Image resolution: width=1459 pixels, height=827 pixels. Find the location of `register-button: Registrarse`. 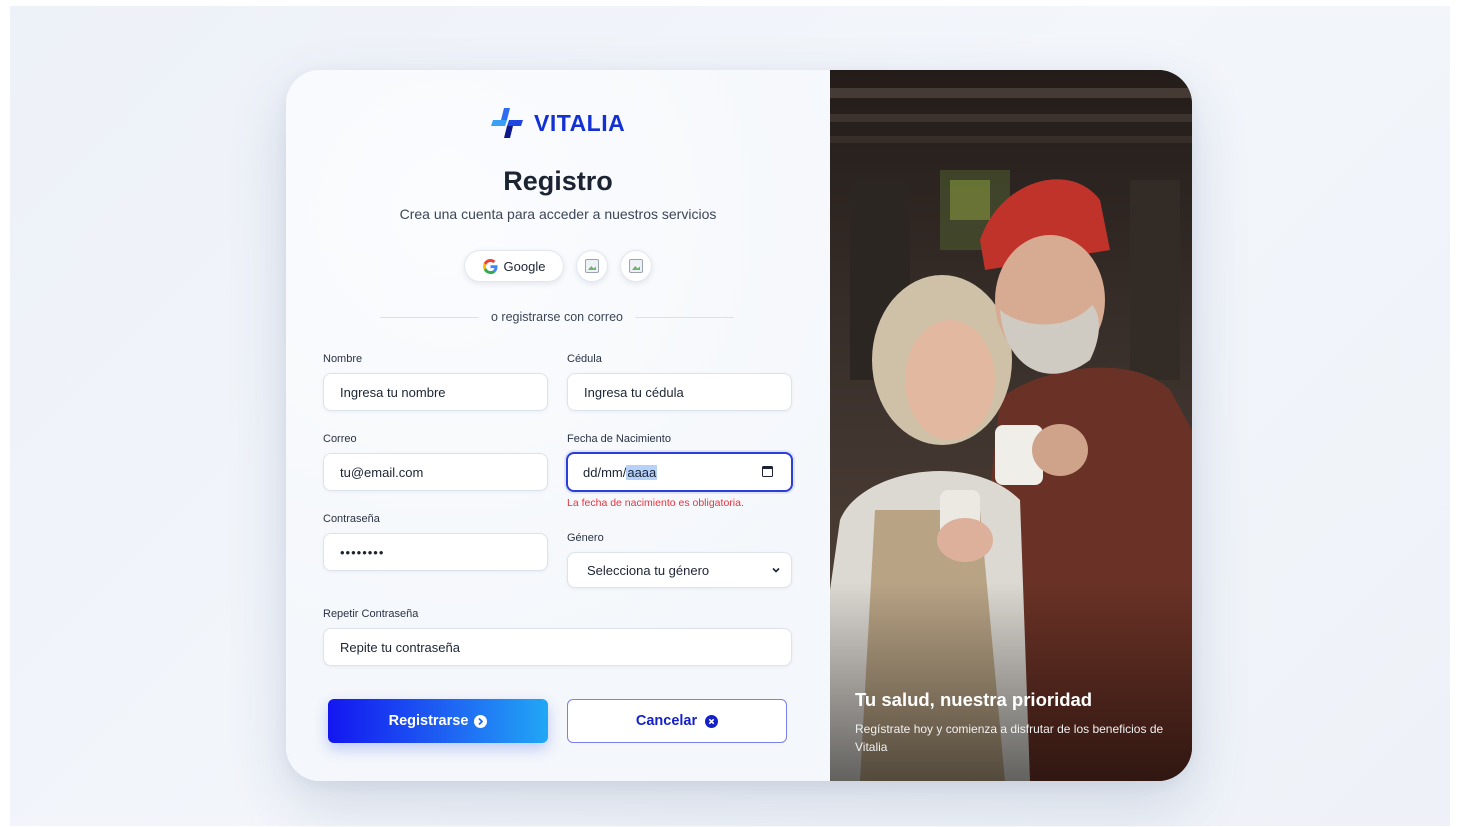

register-button: Registrarse is located at coordinates (438, 721).